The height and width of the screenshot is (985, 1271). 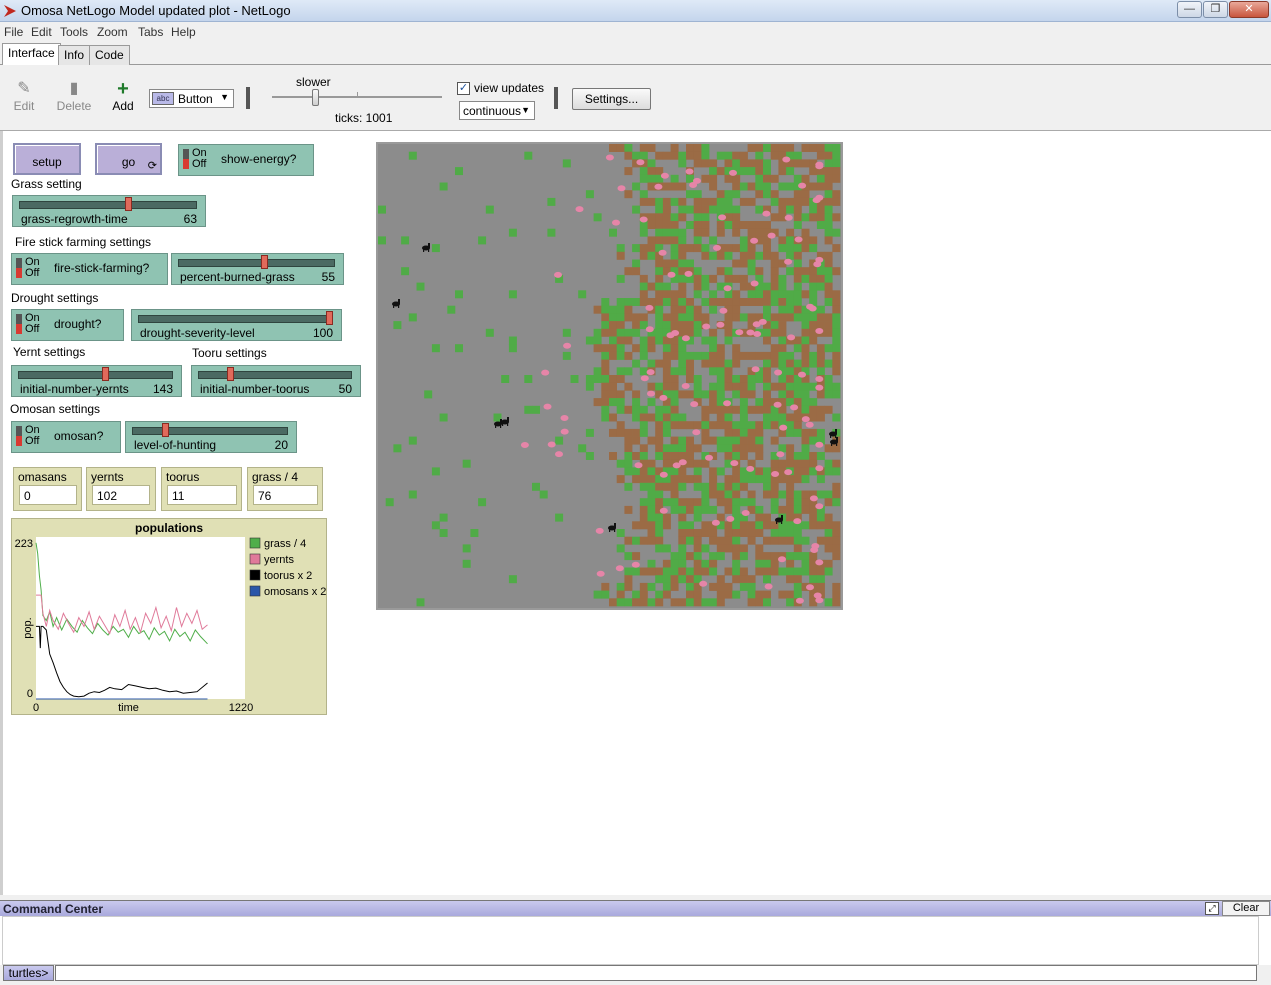 What do you see at coordinates (183, 32) in the screenshot?
I see `menu-help: Help` at bounding box center [183, 32].